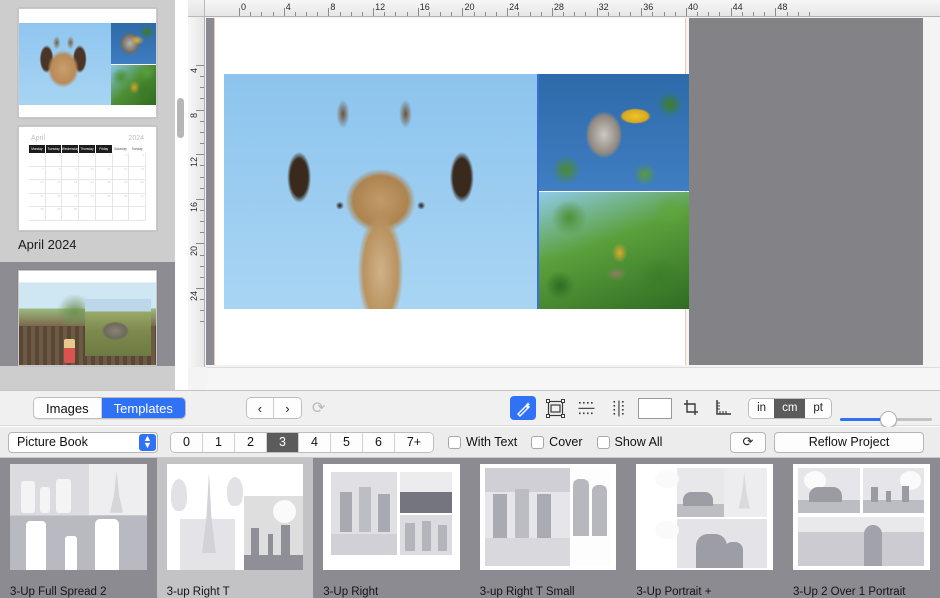 The image size is (940, 598). I want to click on calendar-day-cell: 5, so click(121, 160).